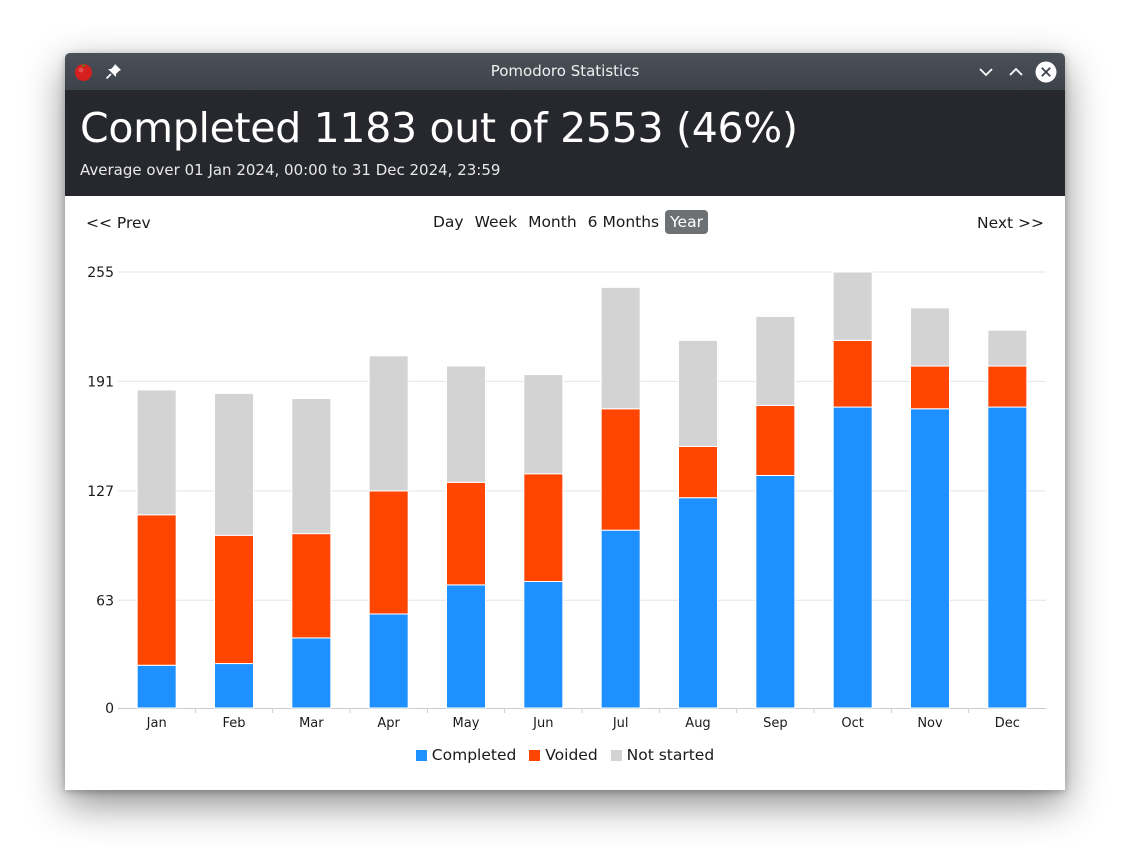  What do you see at coordinates (156, 723) in the screenshot?
I see `x-tick-label: Jan` at bounding box center [156, 723].